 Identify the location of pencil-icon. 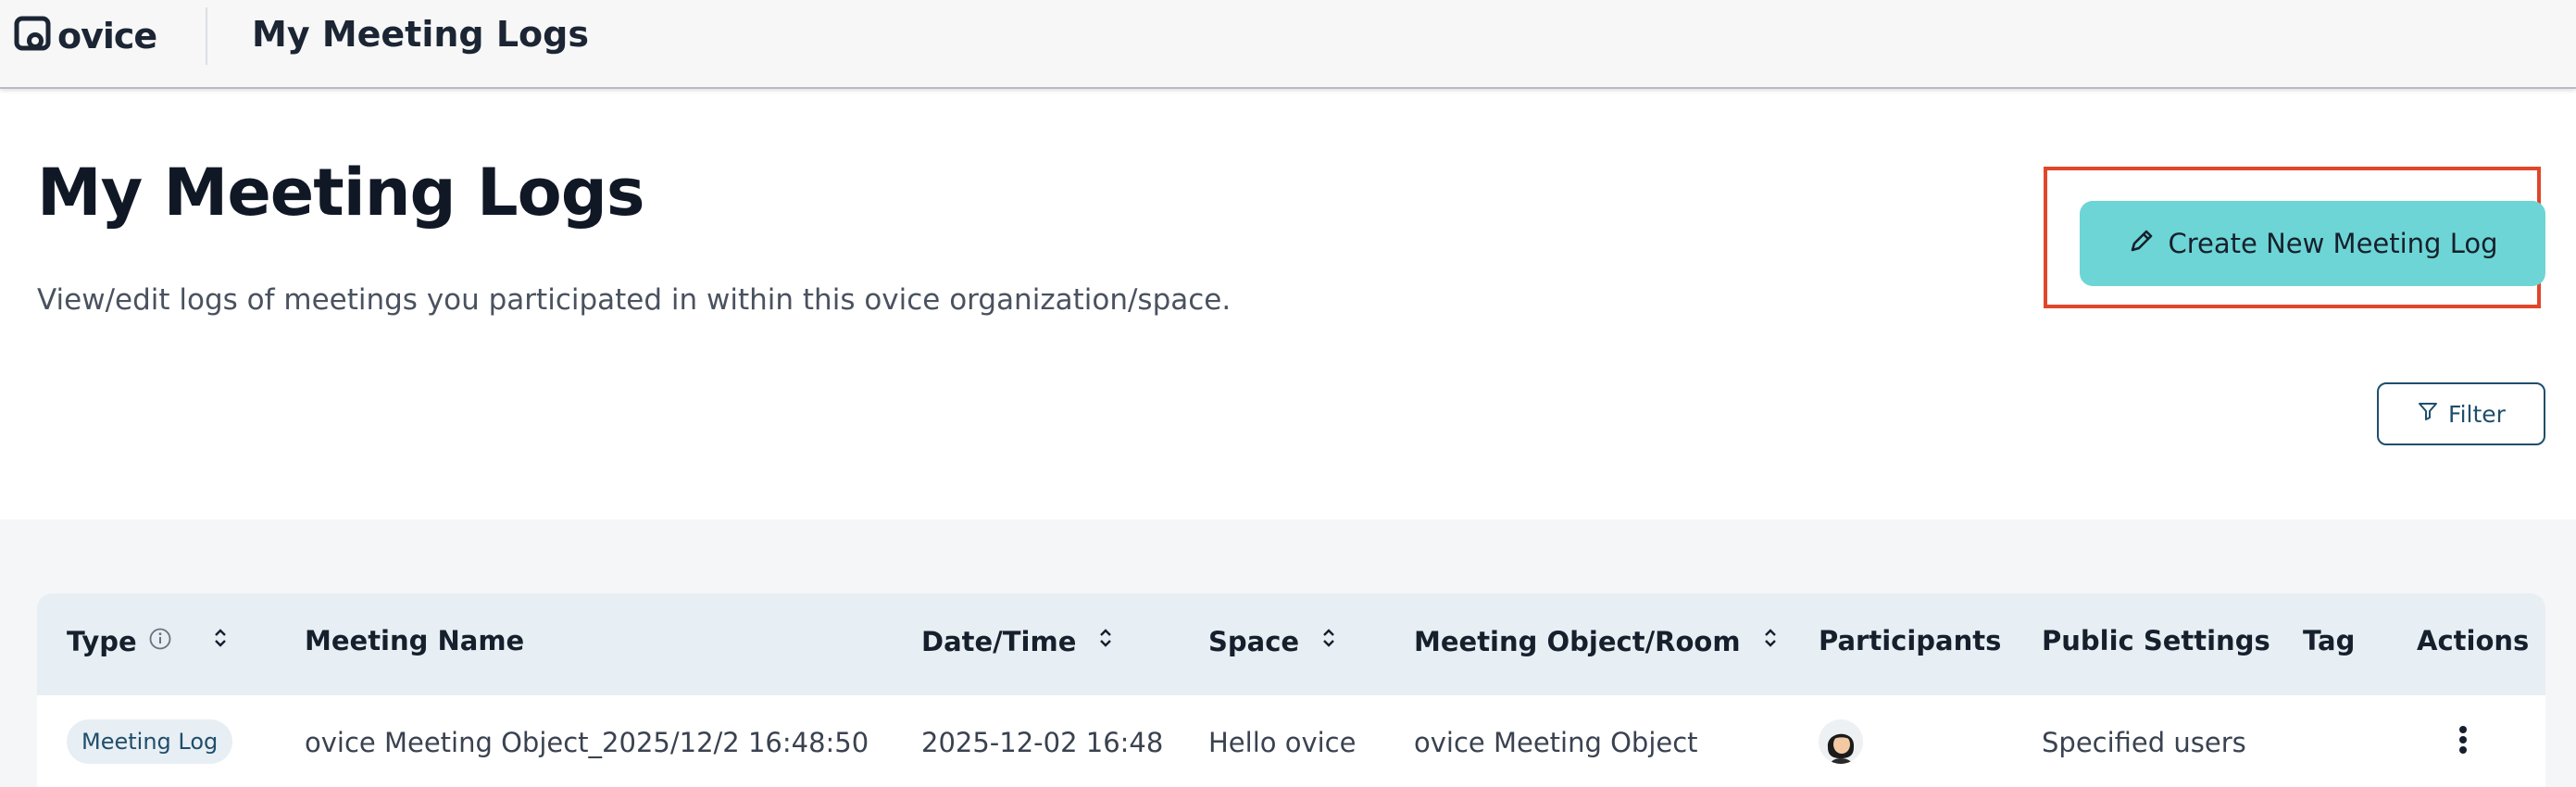
(2142, 244).